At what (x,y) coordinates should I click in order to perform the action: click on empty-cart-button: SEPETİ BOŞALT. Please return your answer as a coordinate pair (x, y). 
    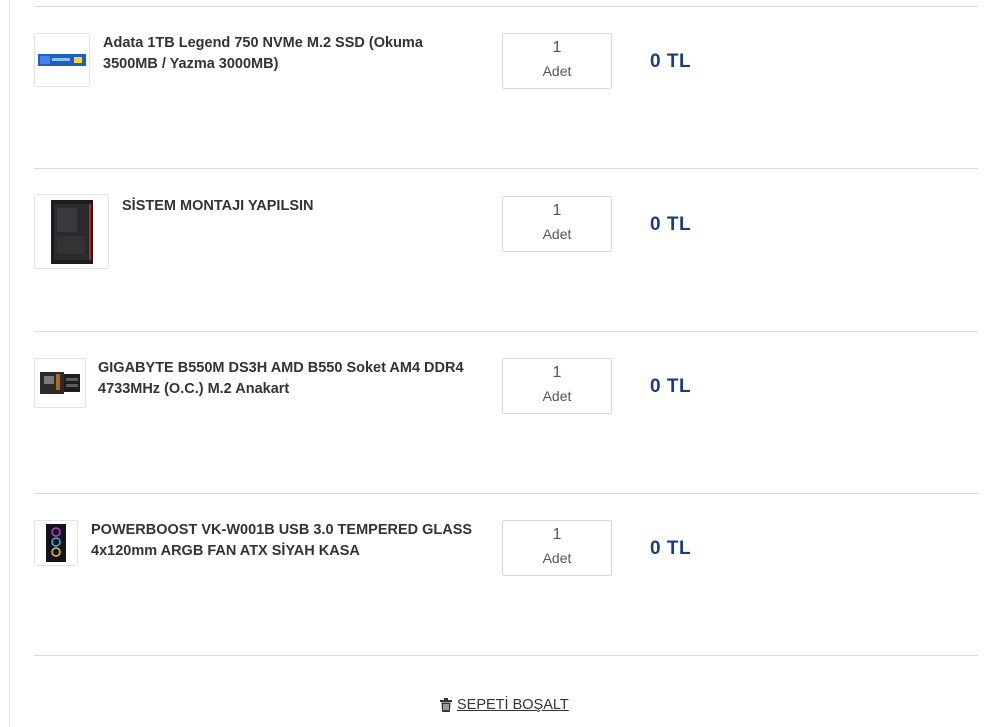
    Looking at the image, I should click on (504, 705).